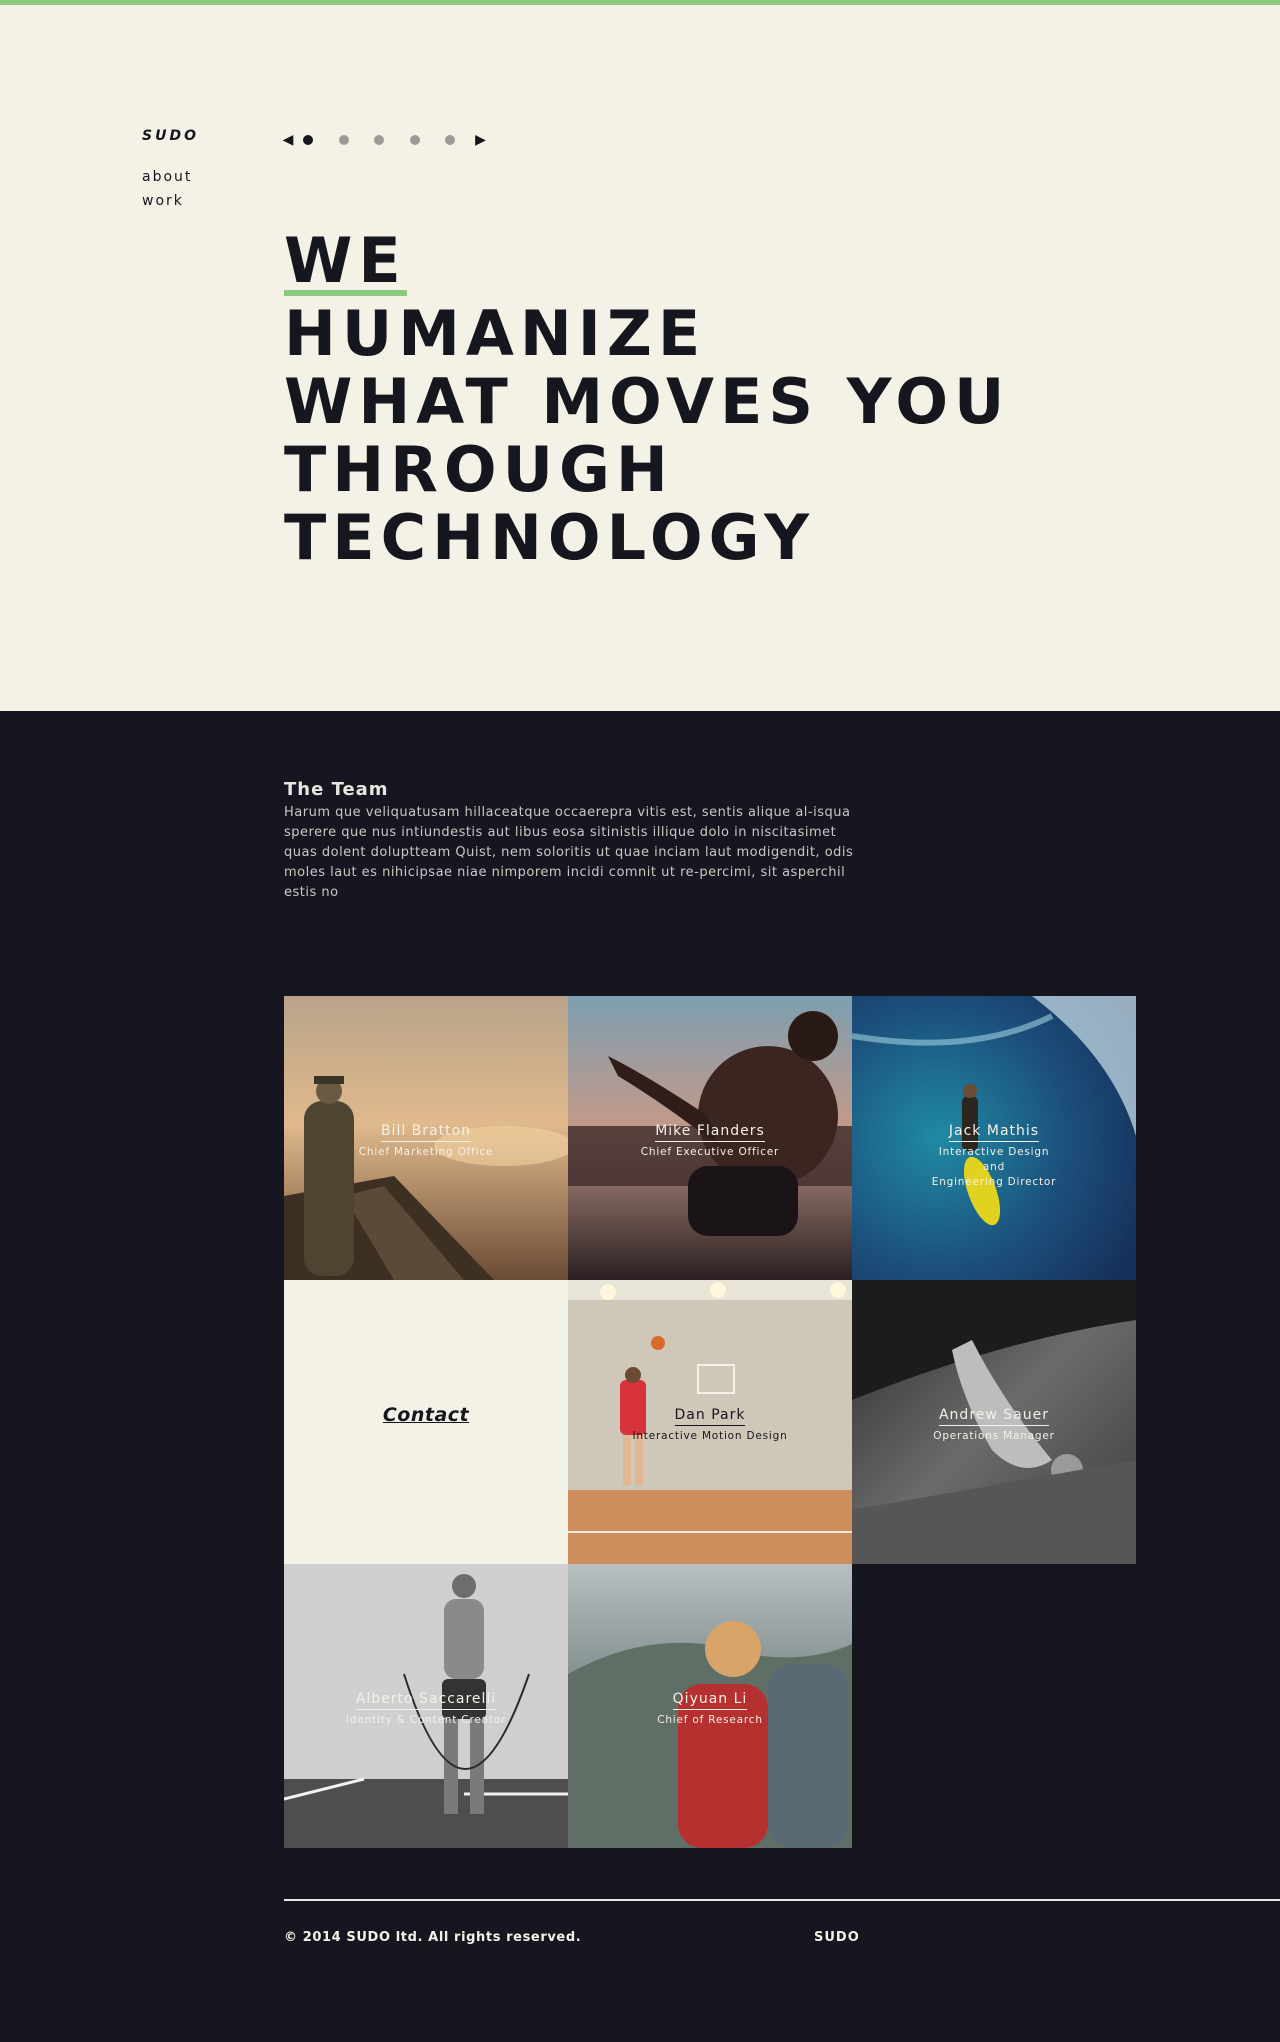 Image resolution: width=1280 pixels, height=2042 pixels. I want to click on team-member-tile: Bill Bratton Chief Marketing Office, so click(426, 1138).